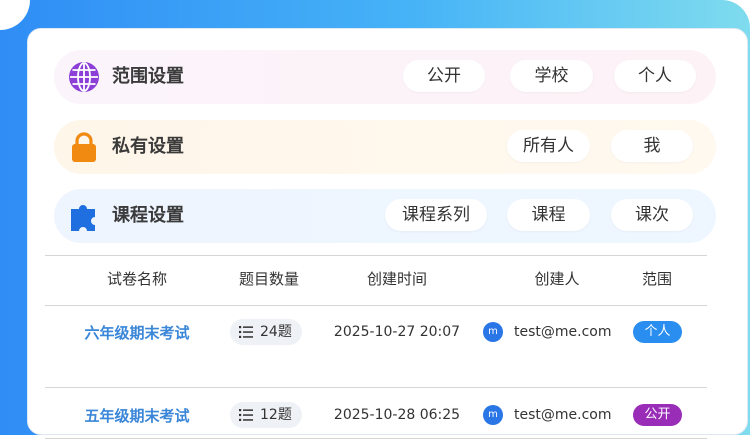 The width and height of the screenshot is (750, 439). I want to click on header-exam-name: 试卷名称, so click(137, 279).